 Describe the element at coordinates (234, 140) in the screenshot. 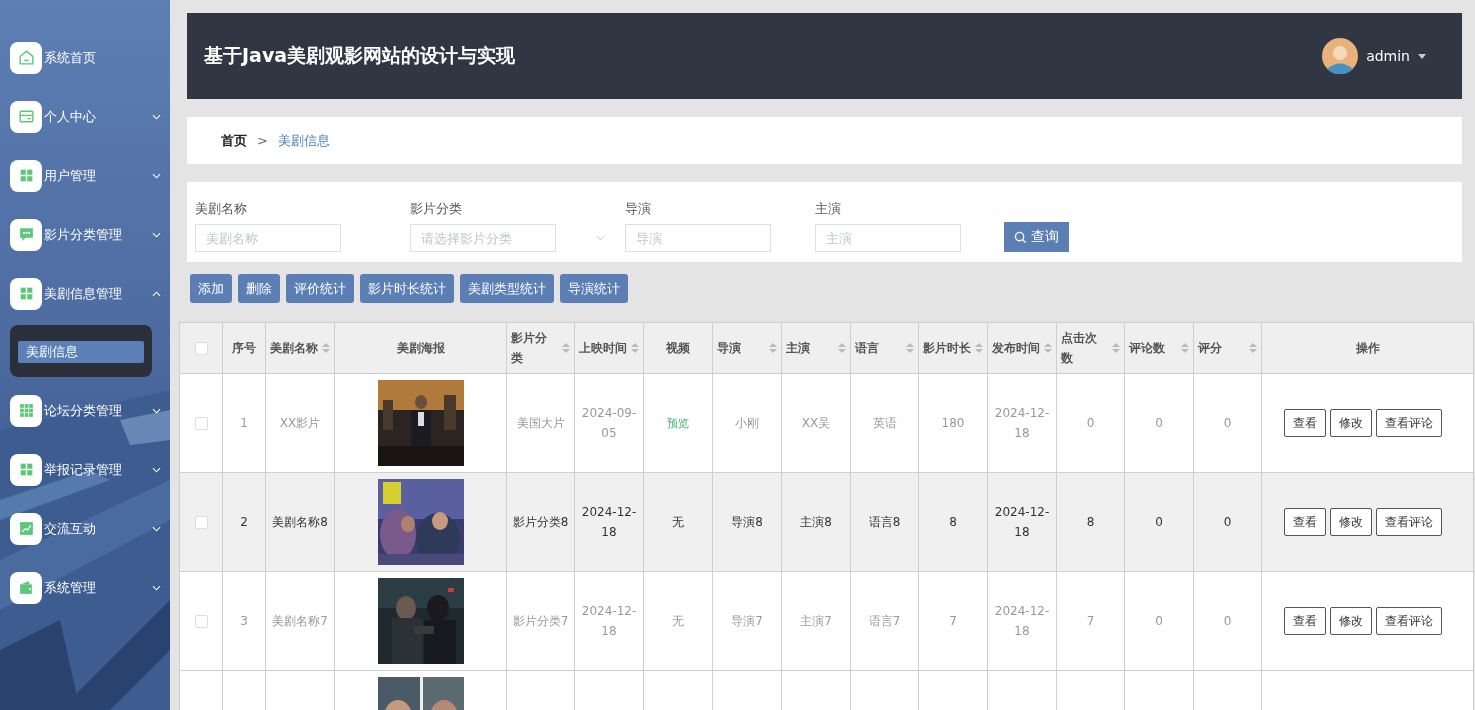

I see `breadcrumb-item: 首页` at that location.